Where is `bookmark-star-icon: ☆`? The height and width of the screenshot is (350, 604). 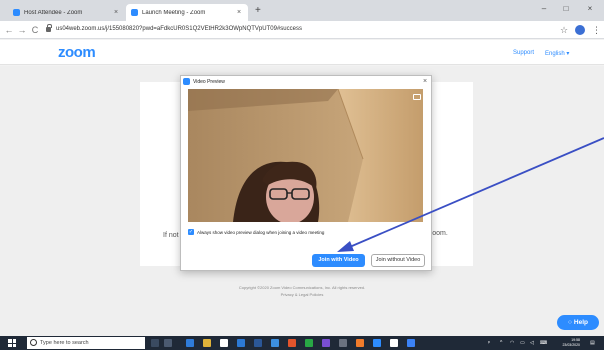
bookmark-star-icon: ☆ is located at coordinates (564, 30).